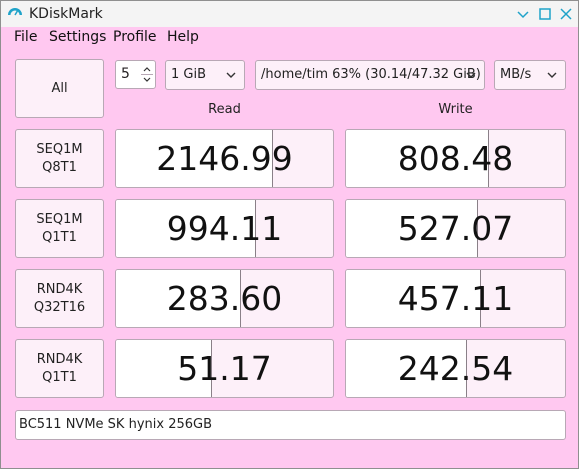  I want to click on menu-bar: File Settings Profile Help, so click(289, 38).